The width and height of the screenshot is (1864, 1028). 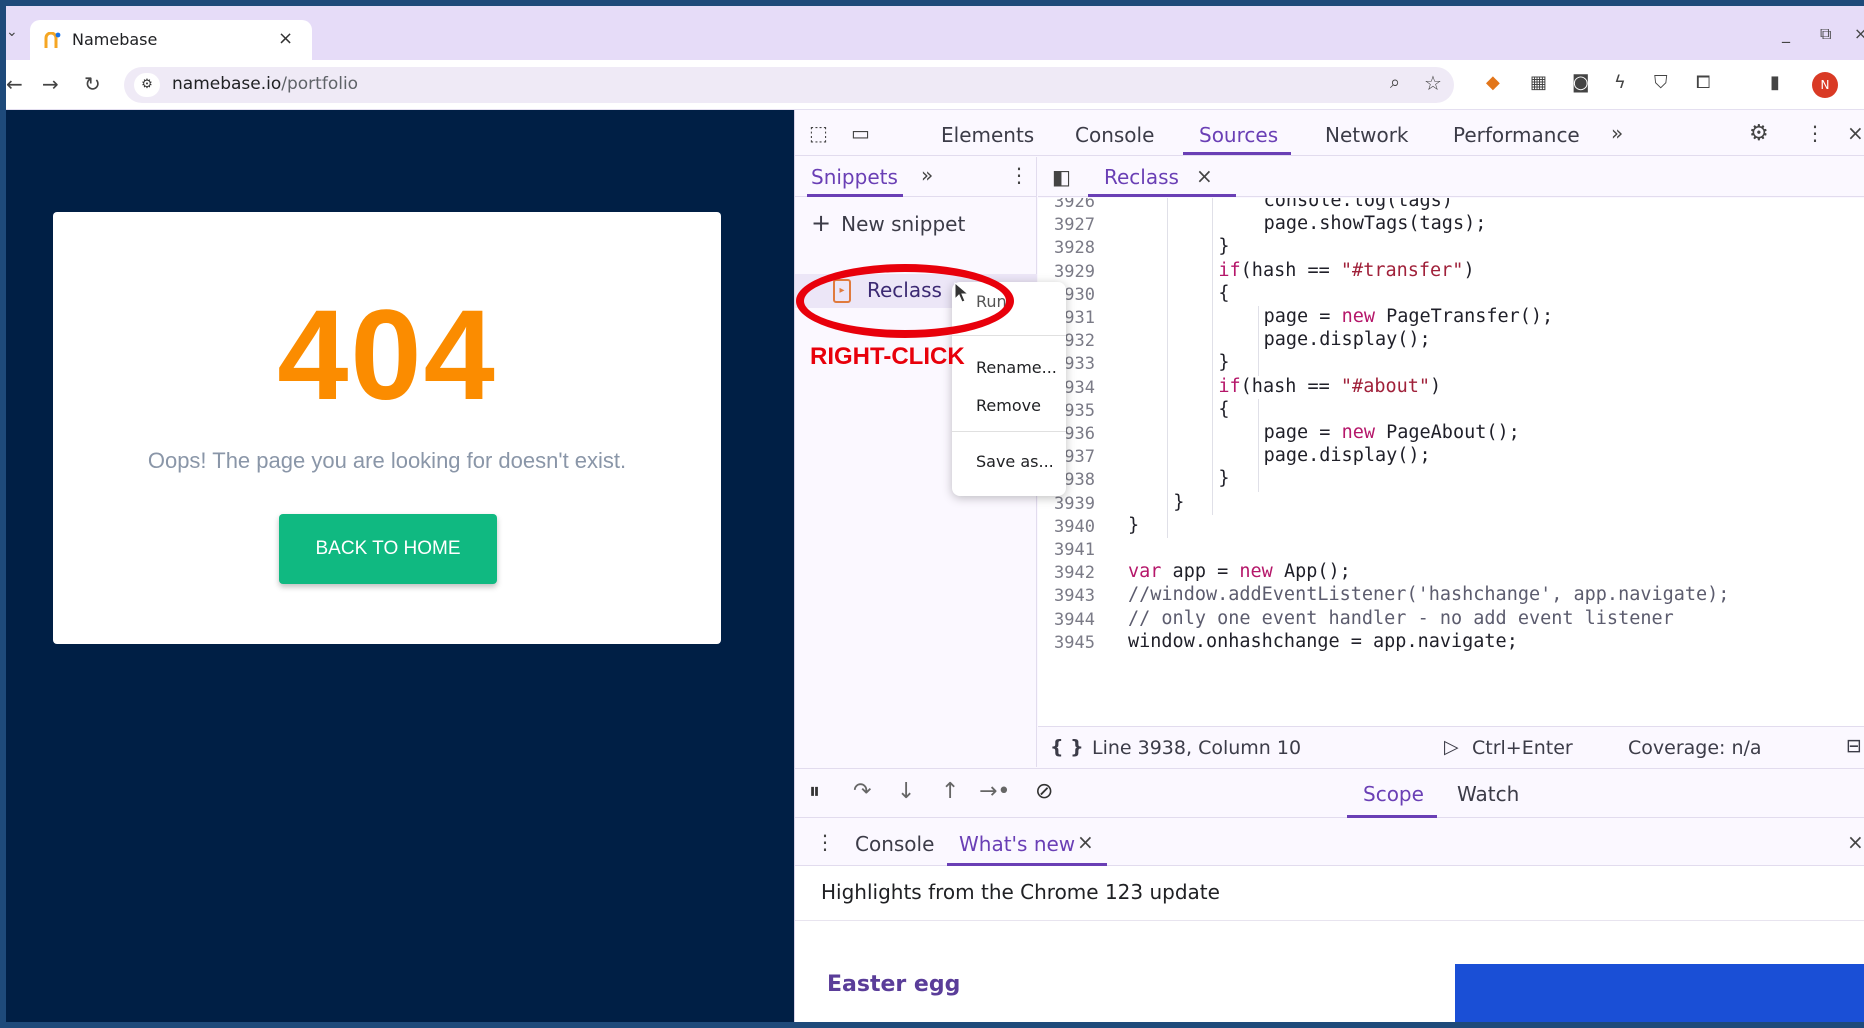 What do you see at coordinates (1074, 527) in the screenshot?
I see `line-number: 3940` at bounding box center [1074, 527].